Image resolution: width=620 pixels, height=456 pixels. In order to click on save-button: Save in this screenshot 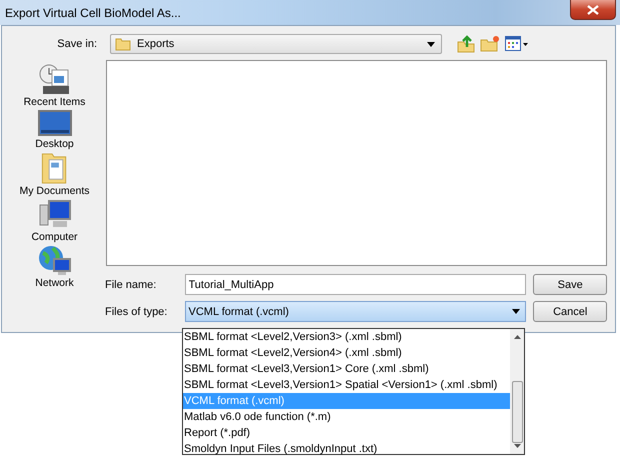, I will do `click(570, 284)`.